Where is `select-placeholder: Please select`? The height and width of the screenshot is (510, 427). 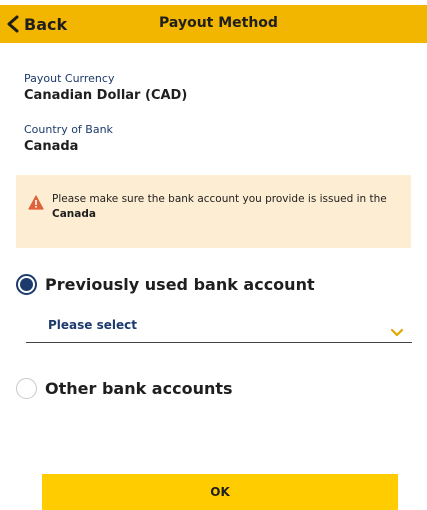
select-placeholder: Please select is located at coordinates (92, 325).